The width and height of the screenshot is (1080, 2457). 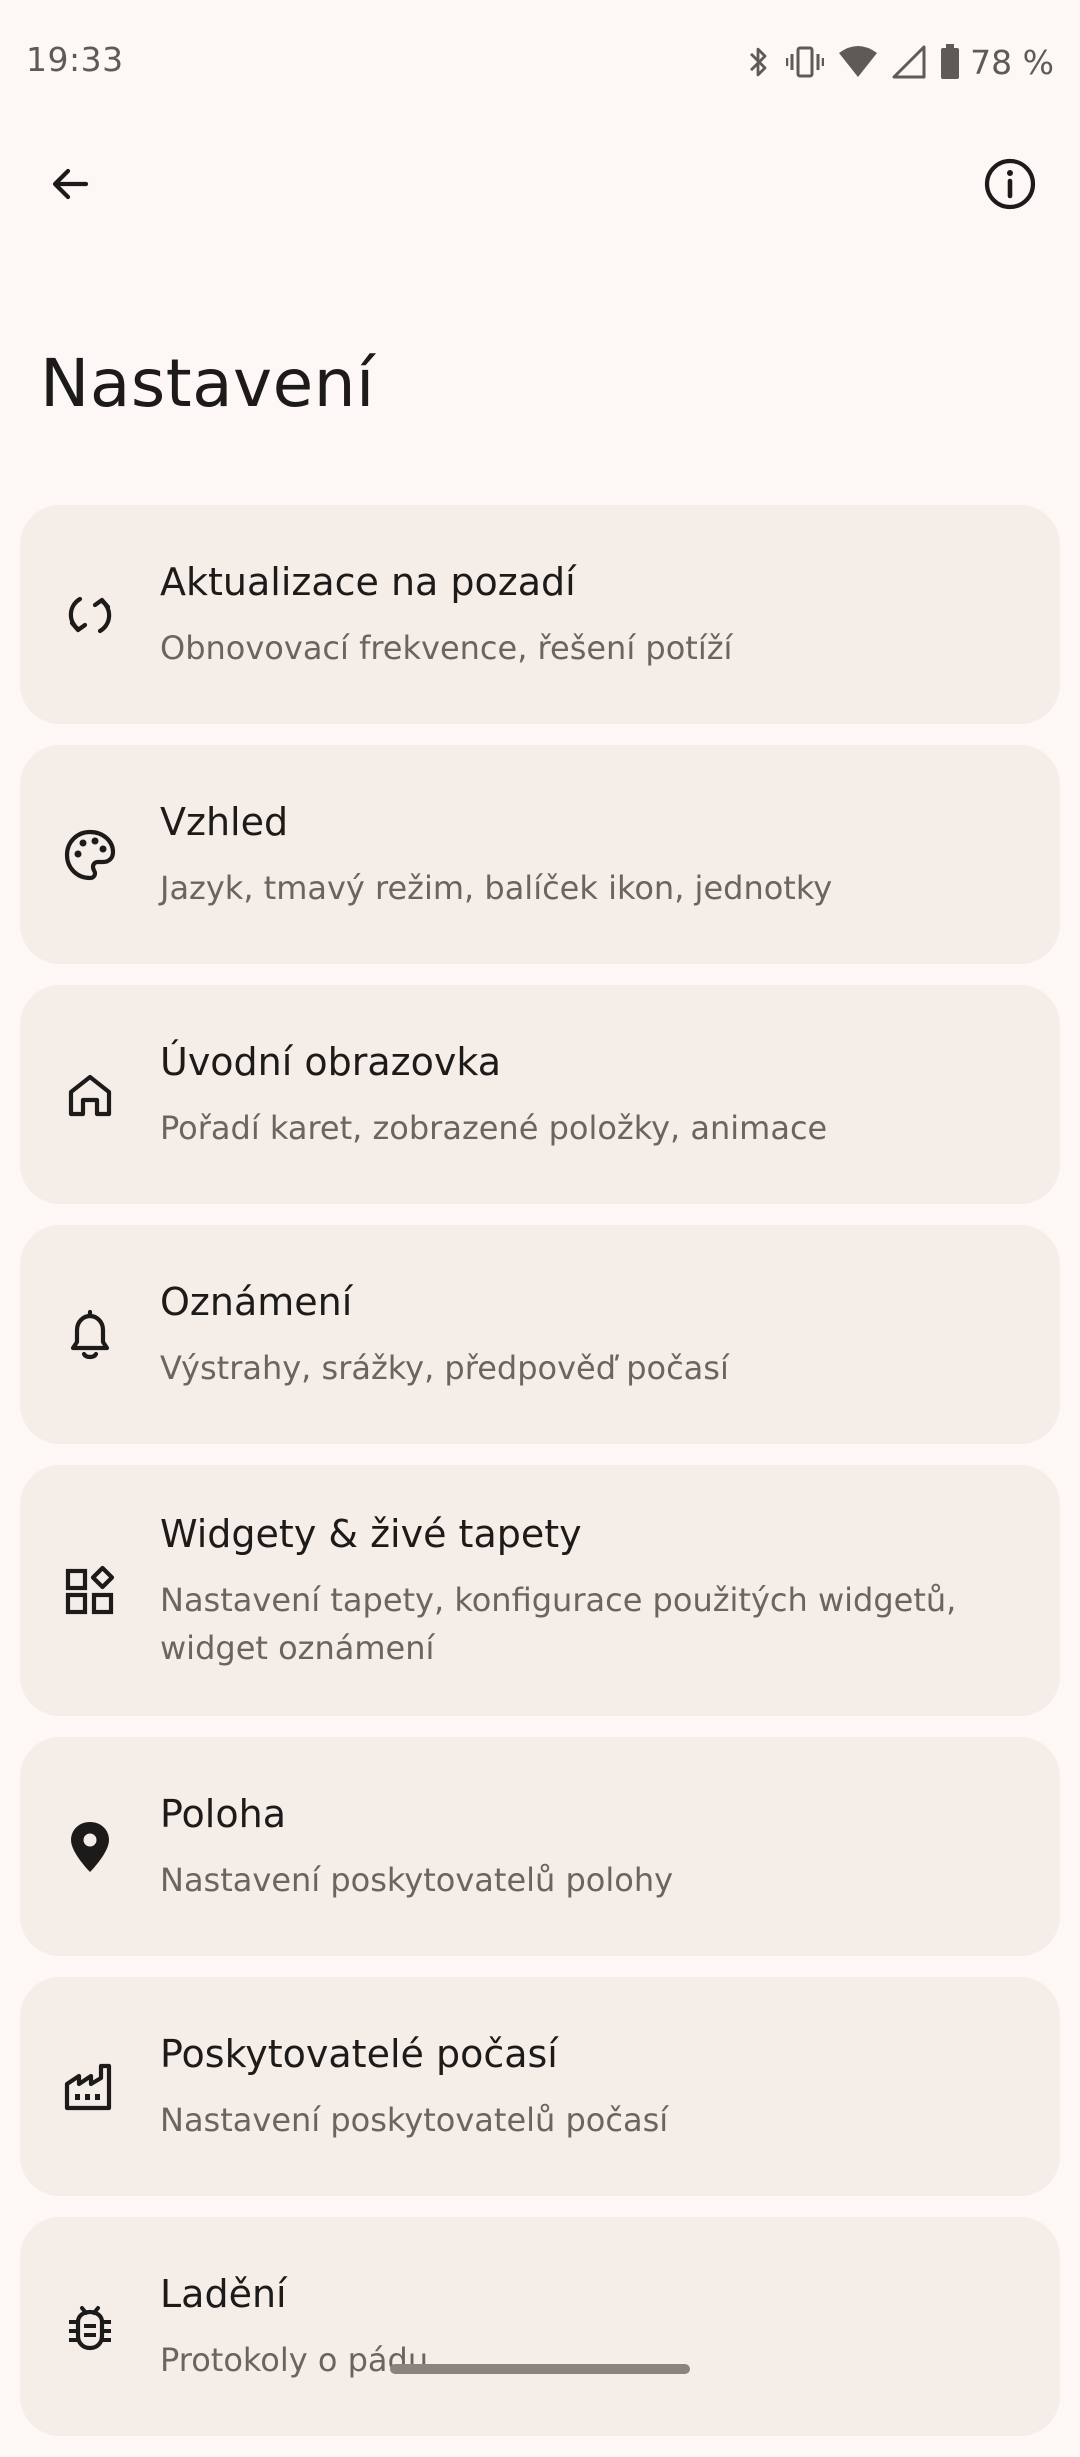 What do you see at coordinates (540, 63) in the screenshot?
I see `status-bar: 19:33 78 %` at bounding box center [540, 63].